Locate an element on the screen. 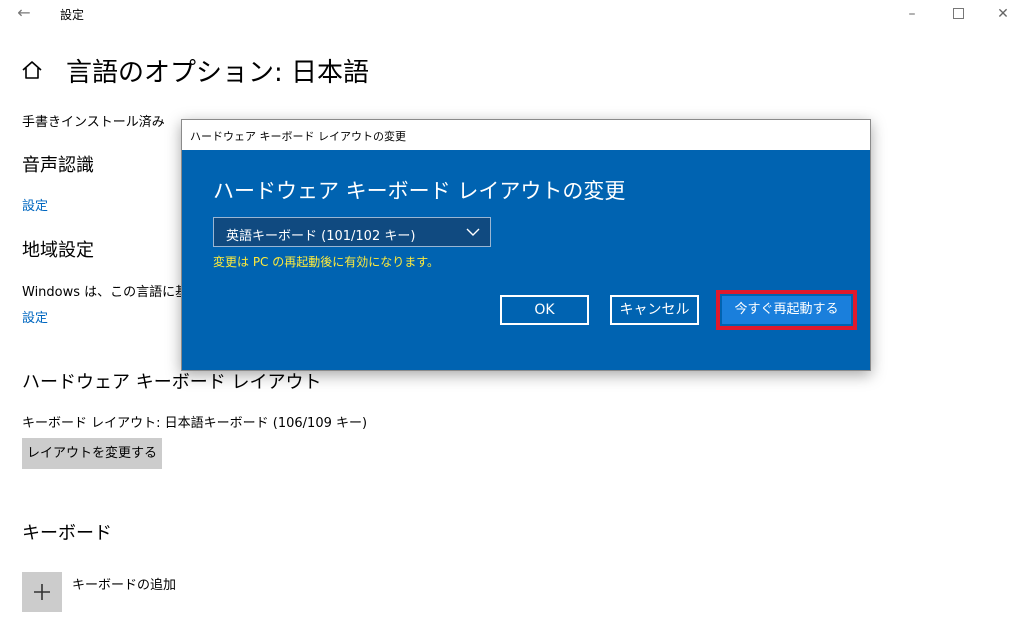 The width and height of the screenshot is (1021, 632). hardware-keyboard-heading: ハードウェア キーボード レイアウト is located at coordinates (172, 382).